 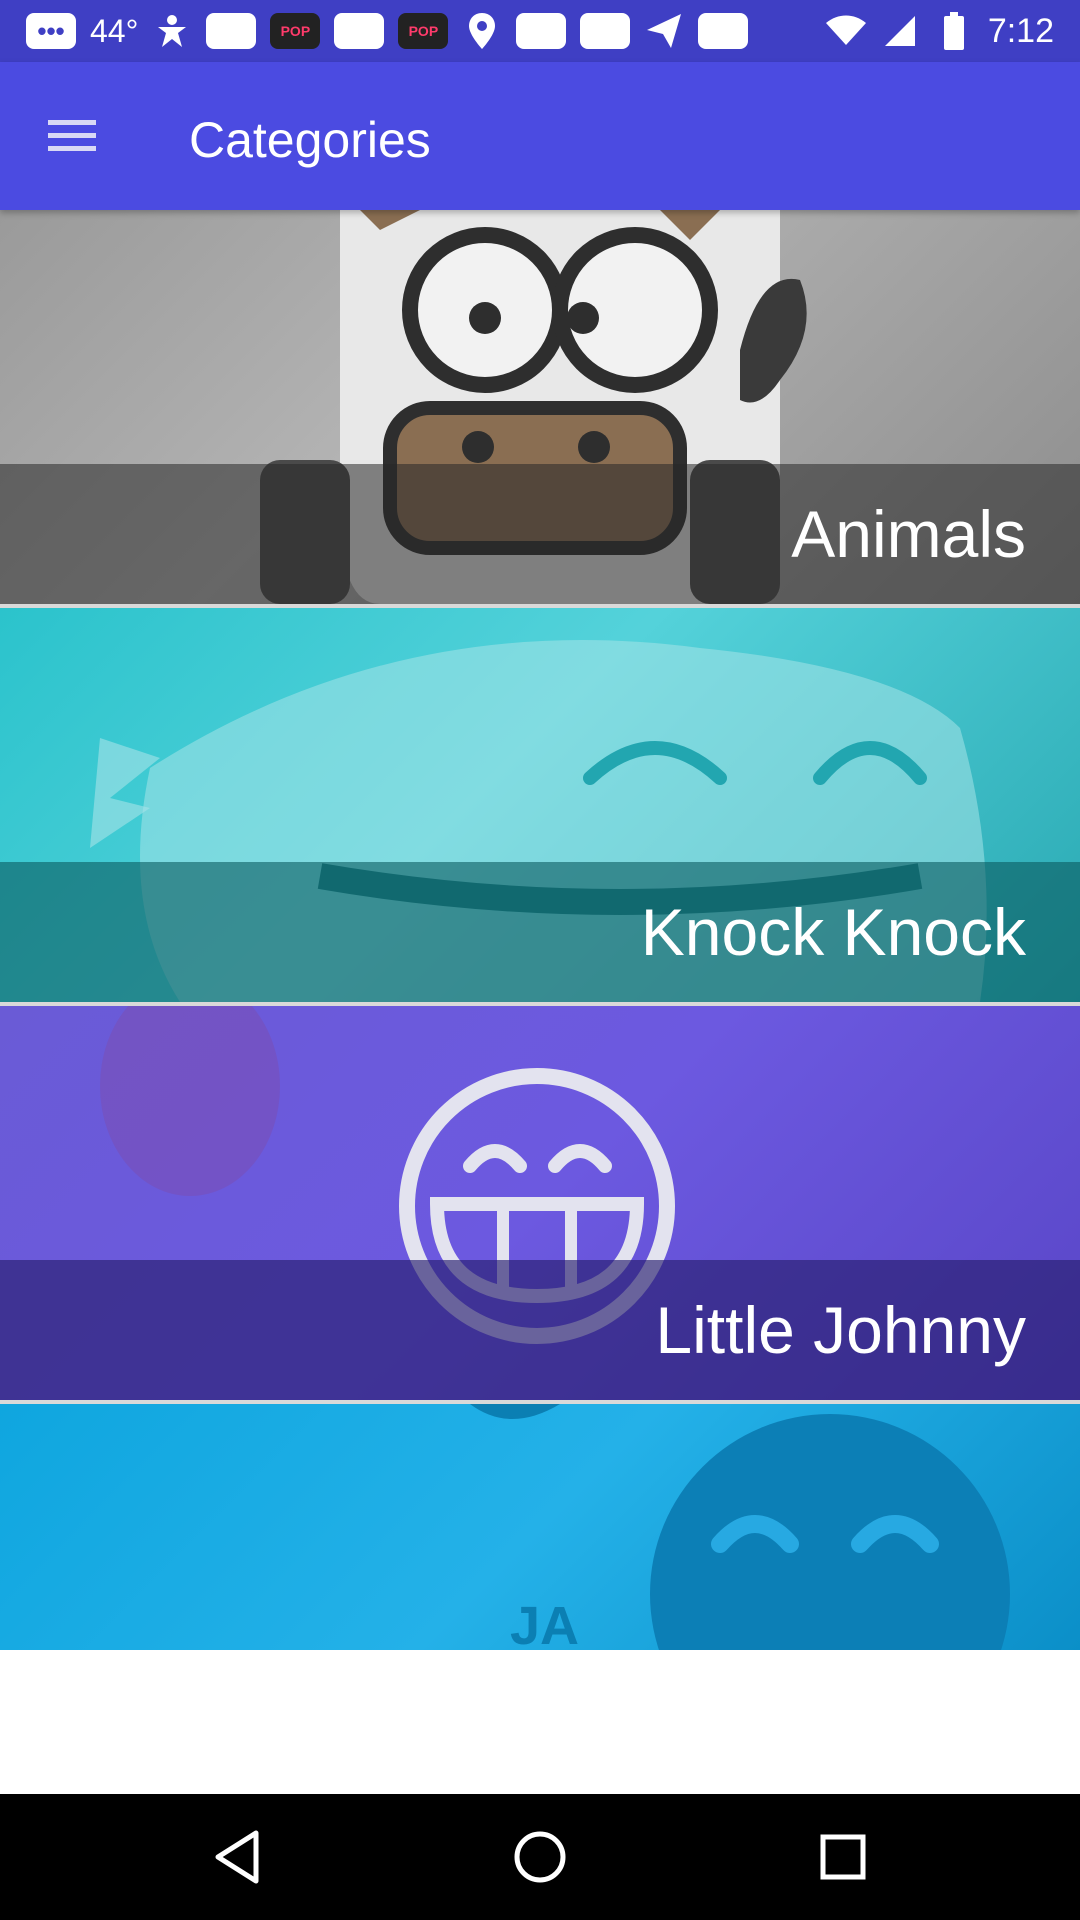 I want to click on status-bar-right: 7:12, so click(x=939, y=31).